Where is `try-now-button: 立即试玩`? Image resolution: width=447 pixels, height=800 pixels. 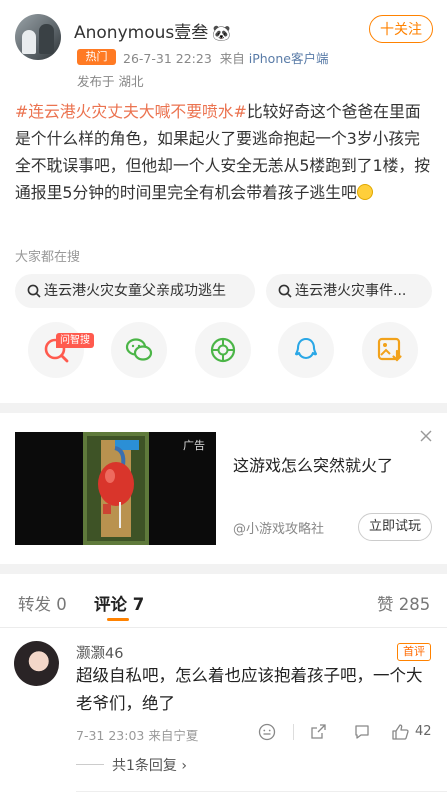
try-now-button: 立即试玩 is located at coordinates (395, 527).